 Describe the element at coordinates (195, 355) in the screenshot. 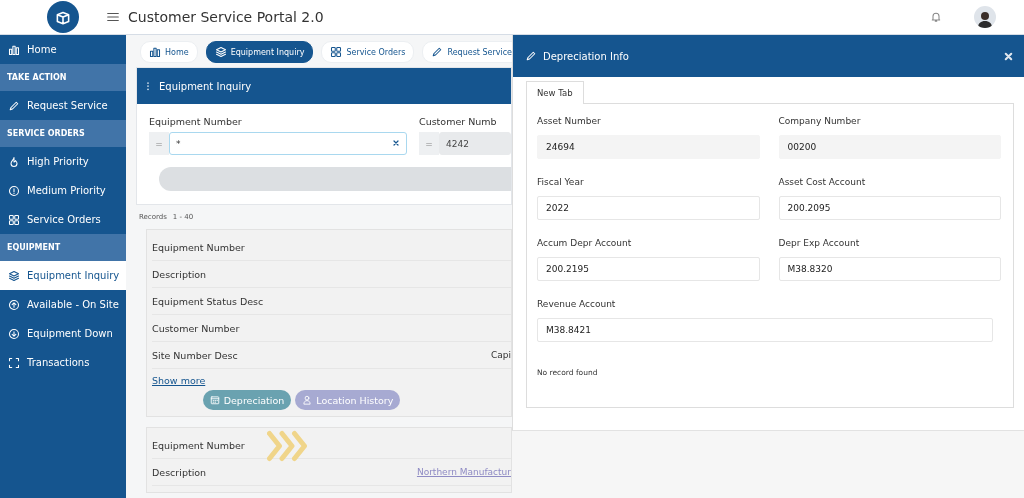

I see `record-field-label: Site Number Desc` at that location.